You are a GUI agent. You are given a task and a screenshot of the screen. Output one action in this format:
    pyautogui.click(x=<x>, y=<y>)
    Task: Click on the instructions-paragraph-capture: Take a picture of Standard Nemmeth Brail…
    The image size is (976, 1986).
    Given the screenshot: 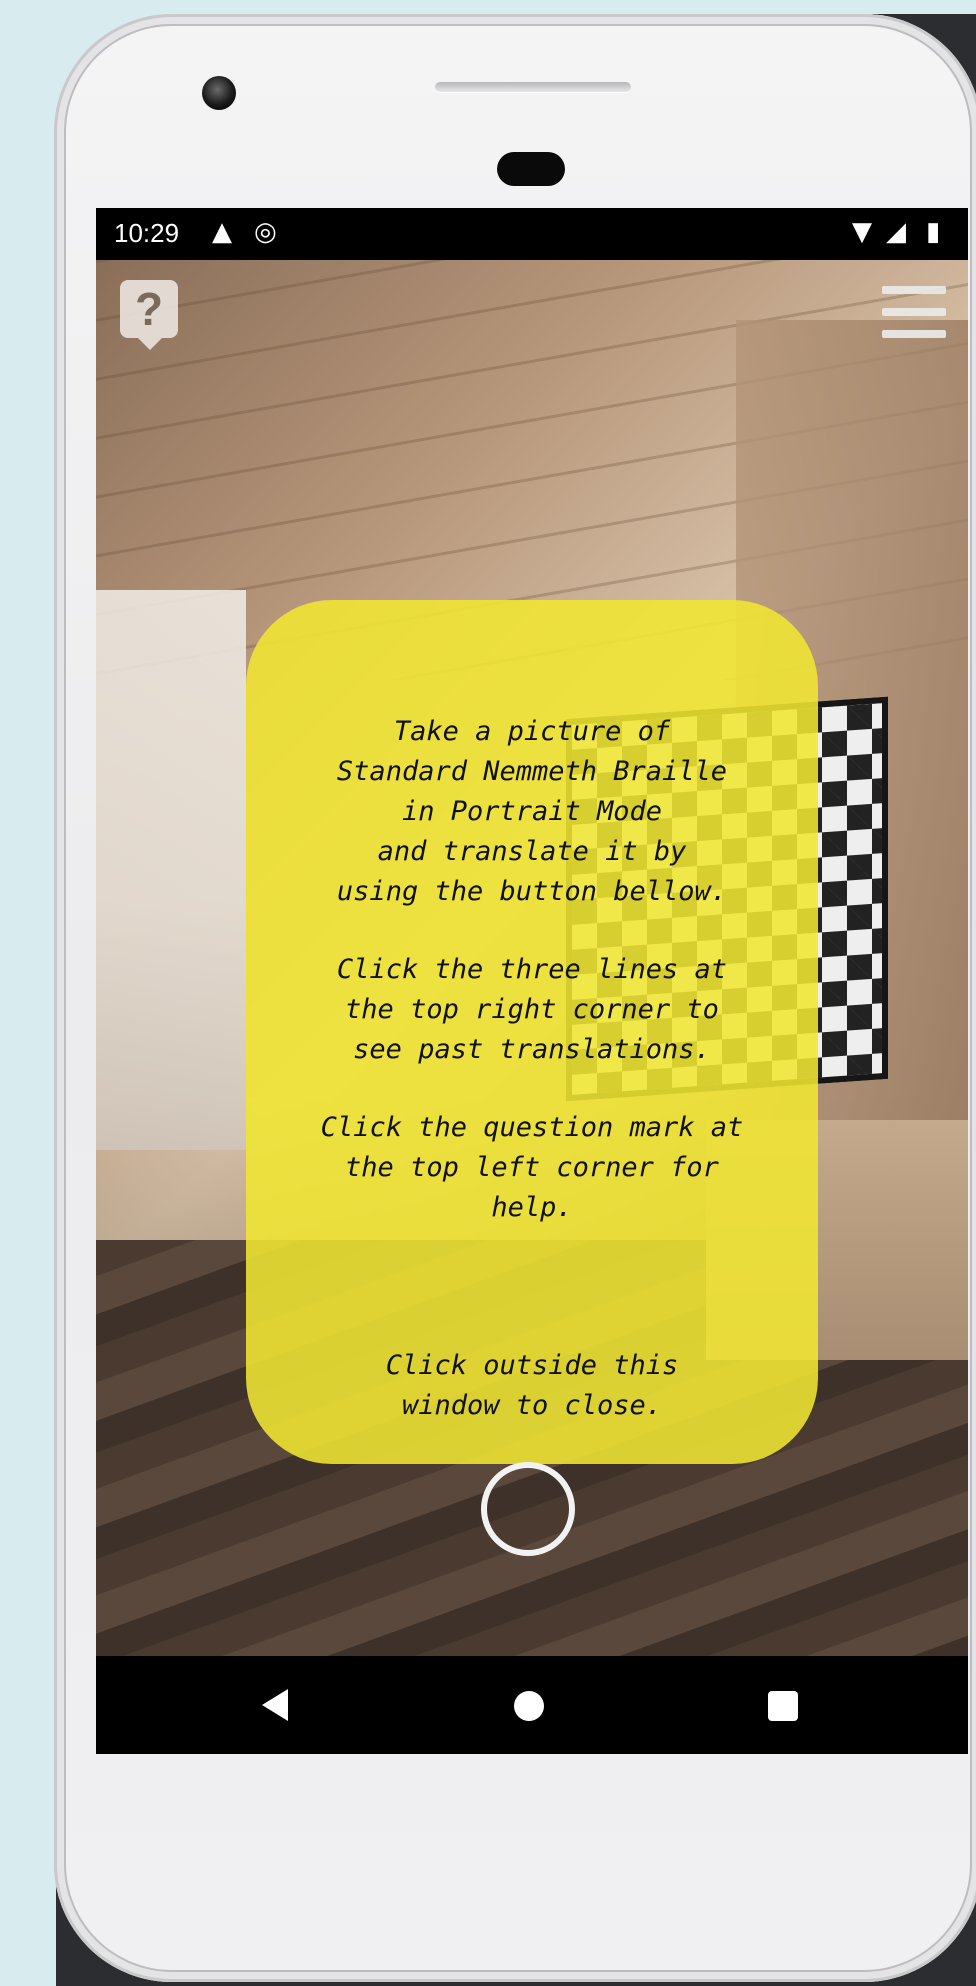 What is the action you would take?
    pyautogui.click(x=532, y=811)
    